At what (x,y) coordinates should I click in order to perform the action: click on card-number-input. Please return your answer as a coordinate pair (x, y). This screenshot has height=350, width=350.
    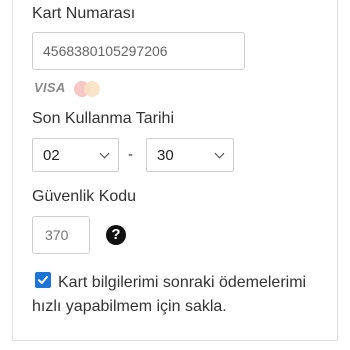
    Looking at the image, I should click on (138, 51).